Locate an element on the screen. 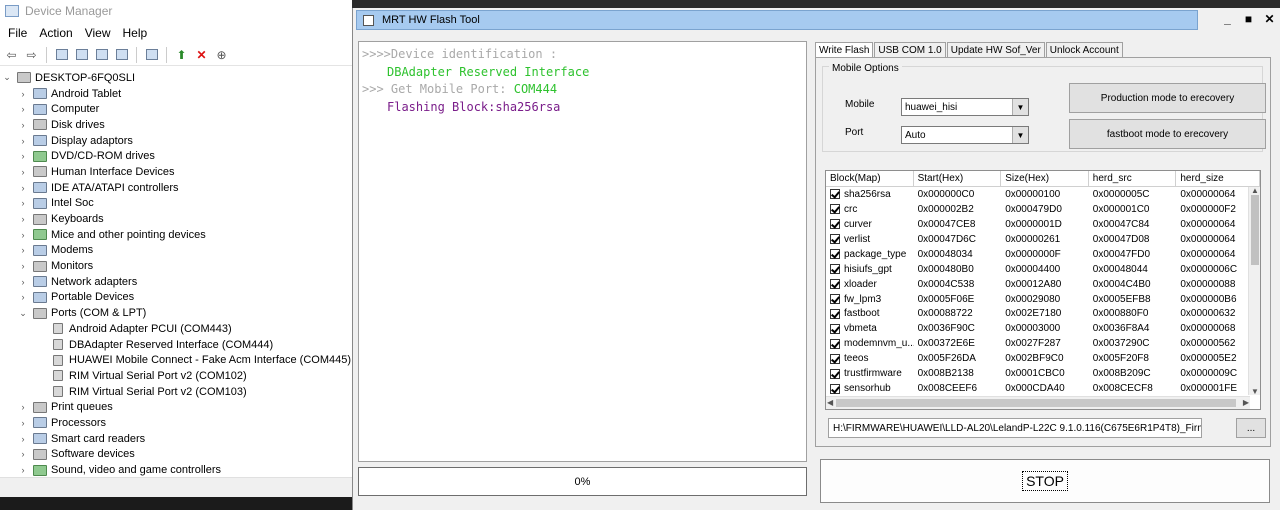 The image size is (1280, 510). tree-item: › Print queues is located at coordinates (176, 407).